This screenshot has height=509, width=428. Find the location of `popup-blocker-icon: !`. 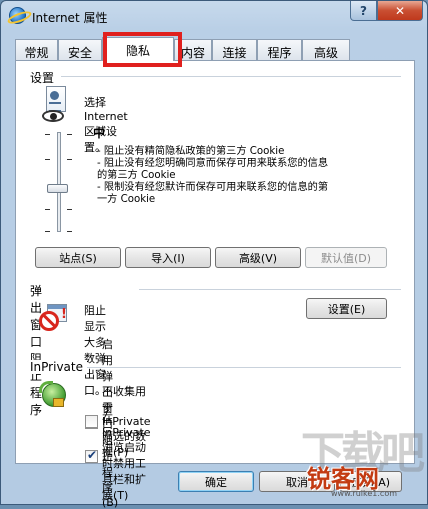

popup-blocker-icon: ! is located at coordinates (54, 318).